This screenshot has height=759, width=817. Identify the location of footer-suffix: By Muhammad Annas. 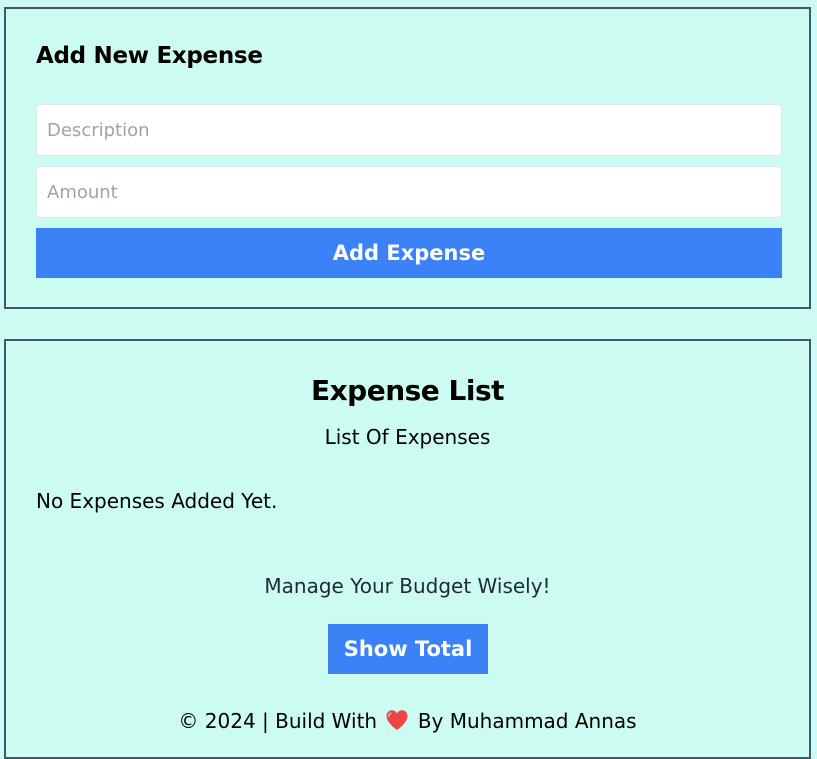
(527, 721).